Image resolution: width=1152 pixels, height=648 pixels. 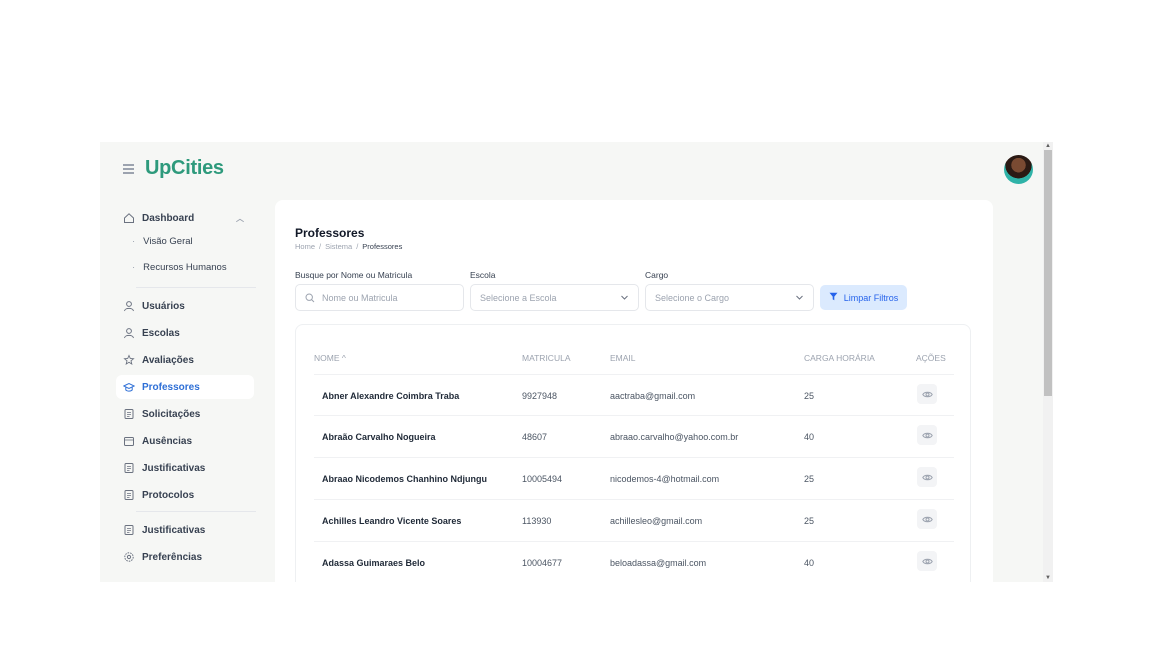 I want to click on hamburger-menu-icon, so click(x=128, y=169).